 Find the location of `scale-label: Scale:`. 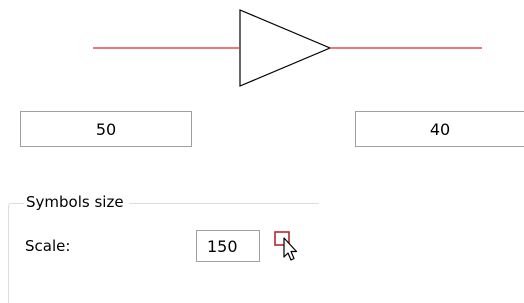

scale-label: Scale: is located at coordinates (48, 246).